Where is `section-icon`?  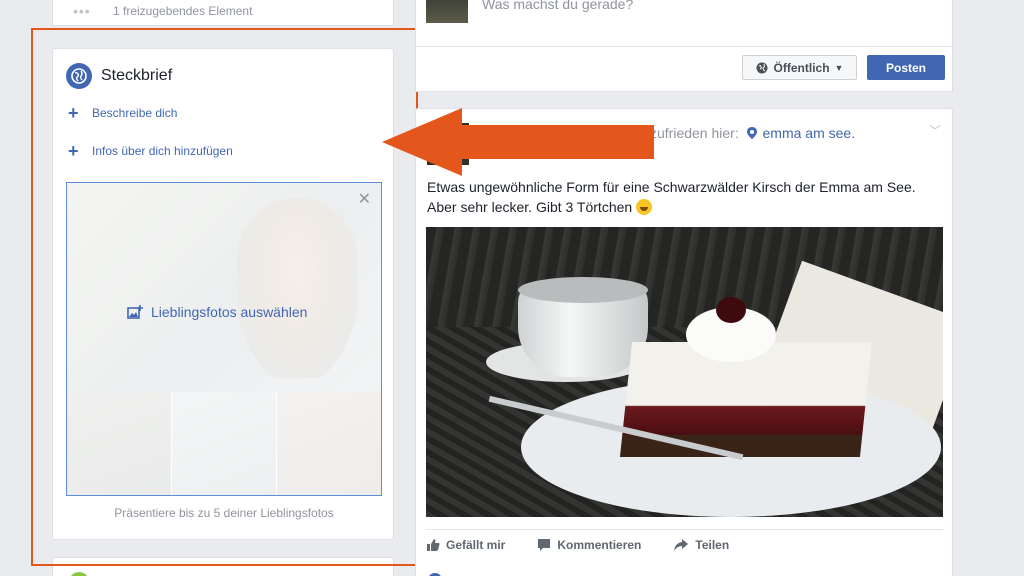 section-icon is located at coordinates (79, 574).